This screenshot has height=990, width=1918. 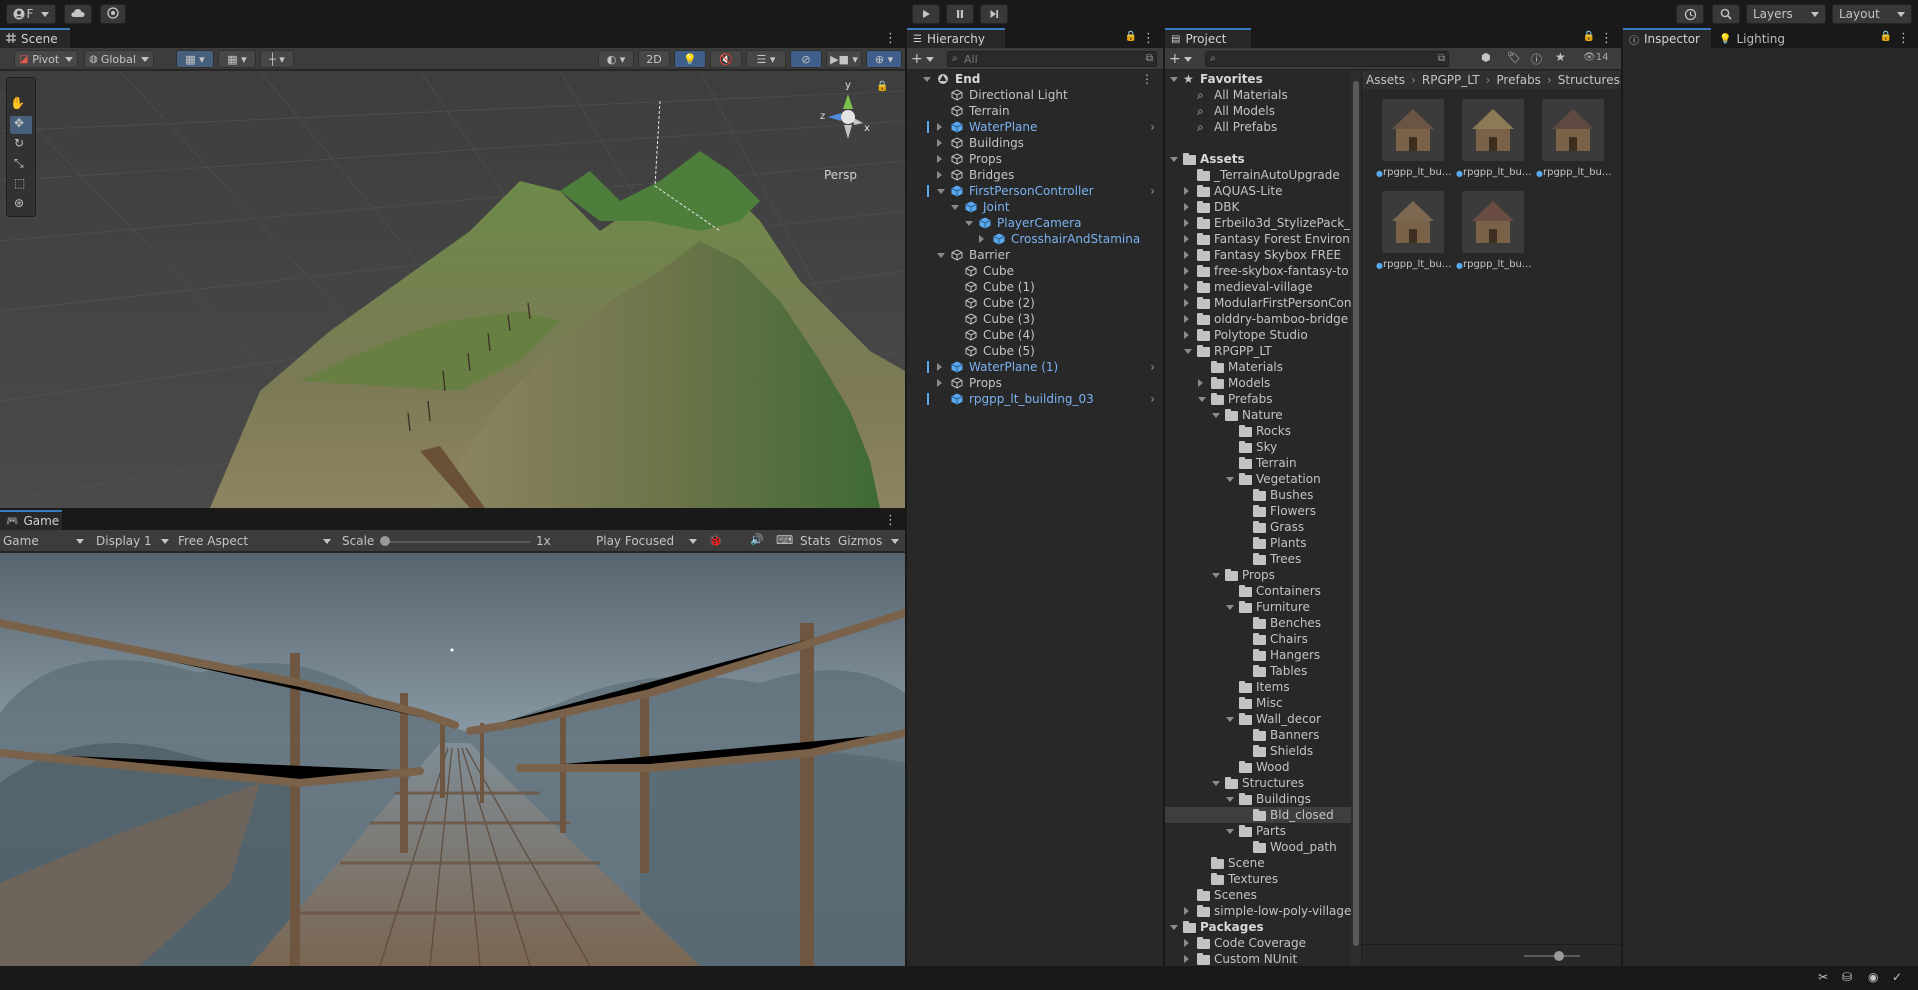 I want to click on tab-lighting: 💡 Lighting, so click(x=1753, y=38).